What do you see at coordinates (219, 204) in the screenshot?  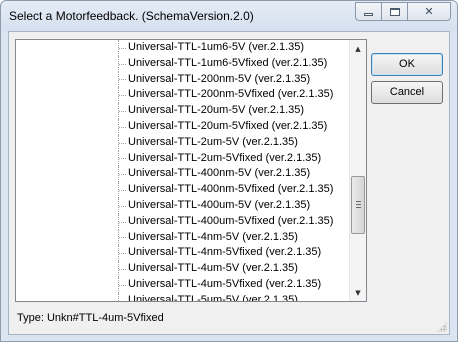 I see `list-item-label: Universal-TTL-400um-5V (ver.2.1.35)` at bounding box center [219, 204].